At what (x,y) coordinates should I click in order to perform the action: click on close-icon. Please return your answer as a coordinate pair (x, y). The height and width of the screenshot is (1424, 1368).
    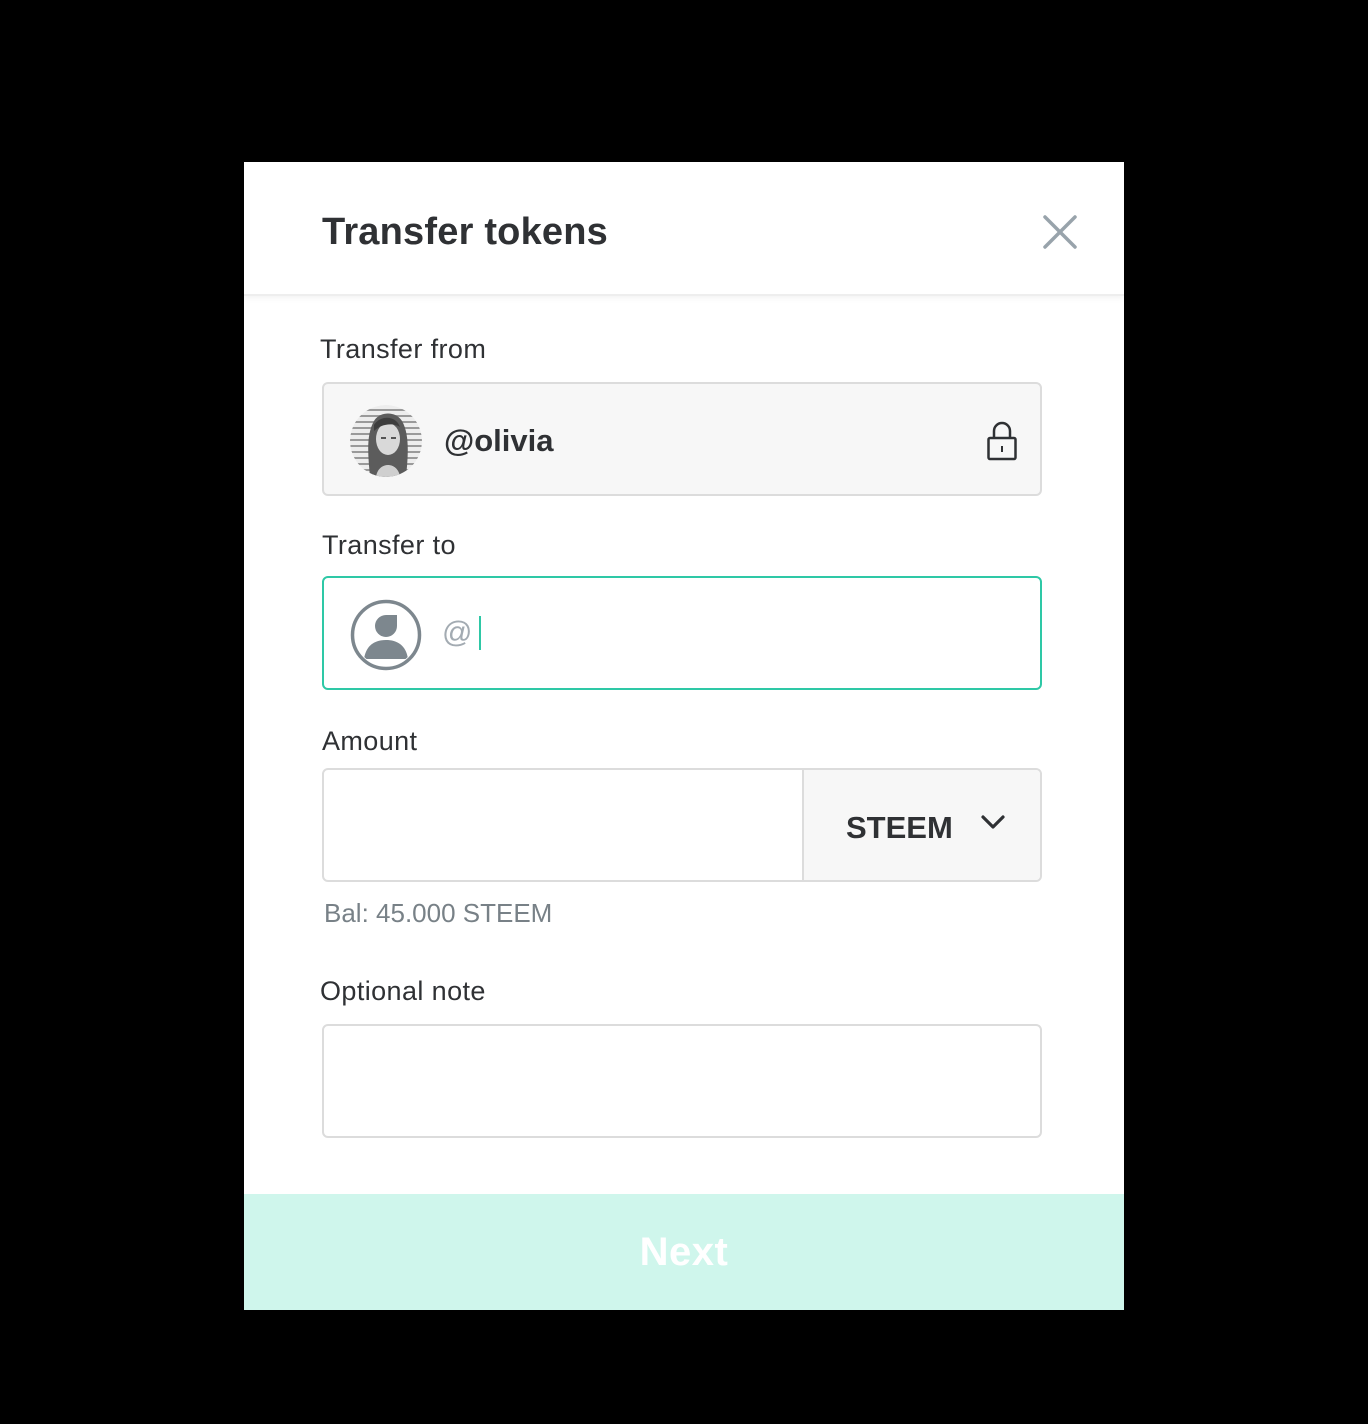
    Looking at the image, I should click on (1060, 232).